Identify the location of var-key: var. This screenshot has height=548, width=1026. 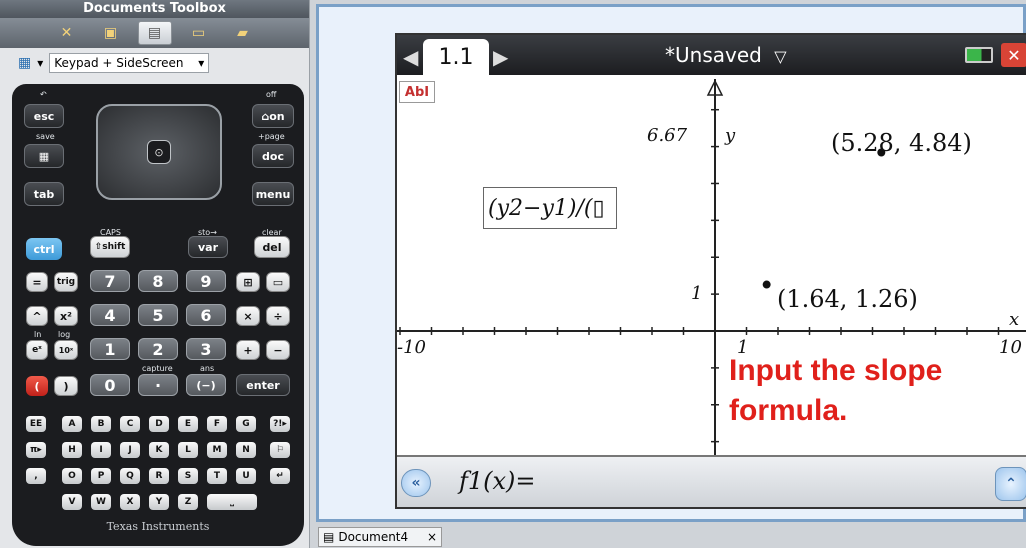
(208, 247).